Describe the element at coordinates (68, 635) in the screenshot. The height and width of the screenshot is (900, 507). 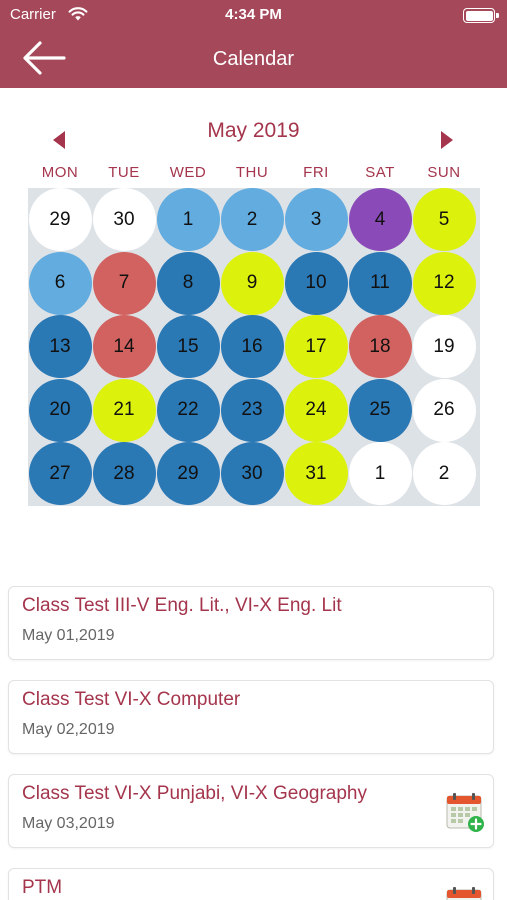
I see `event-date: May 01,2019` at that location.